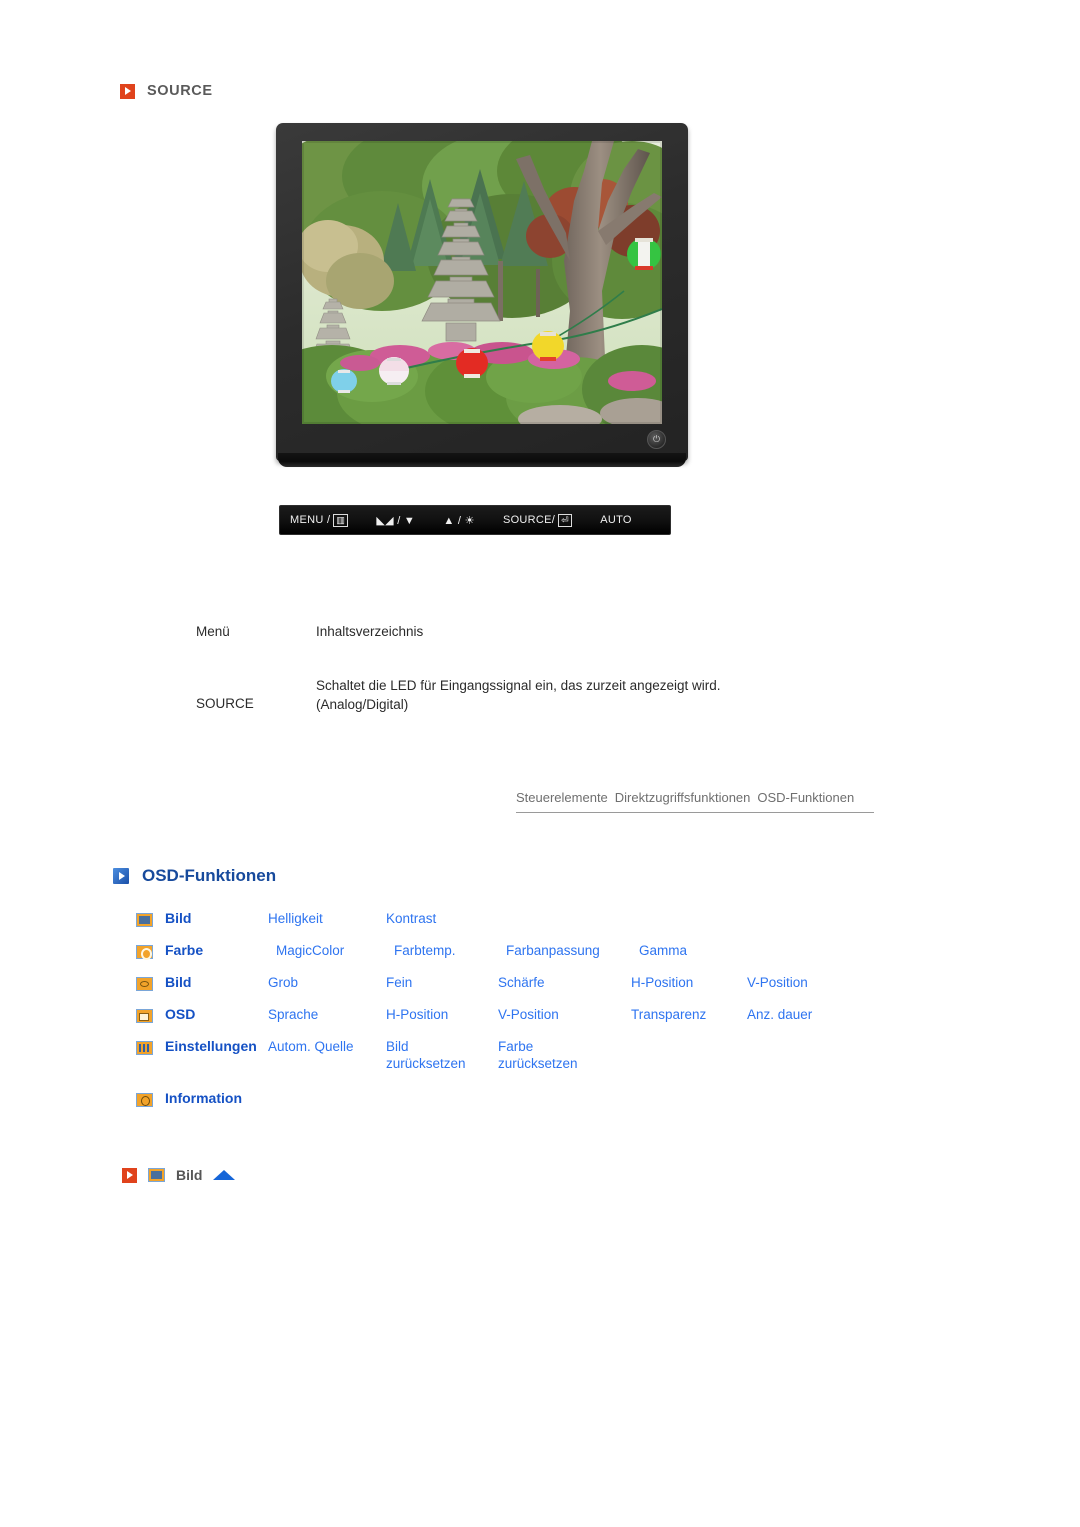  I want to click on osd-cell-helligkeit: Helligkeit, so click(327, 918).